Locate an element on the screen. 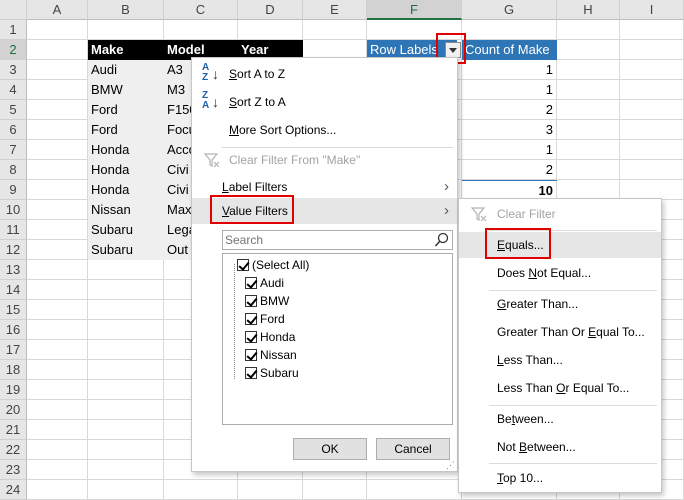  clear-filter-item: Clear Filter From "Make" is located at coordinates (324, 160).